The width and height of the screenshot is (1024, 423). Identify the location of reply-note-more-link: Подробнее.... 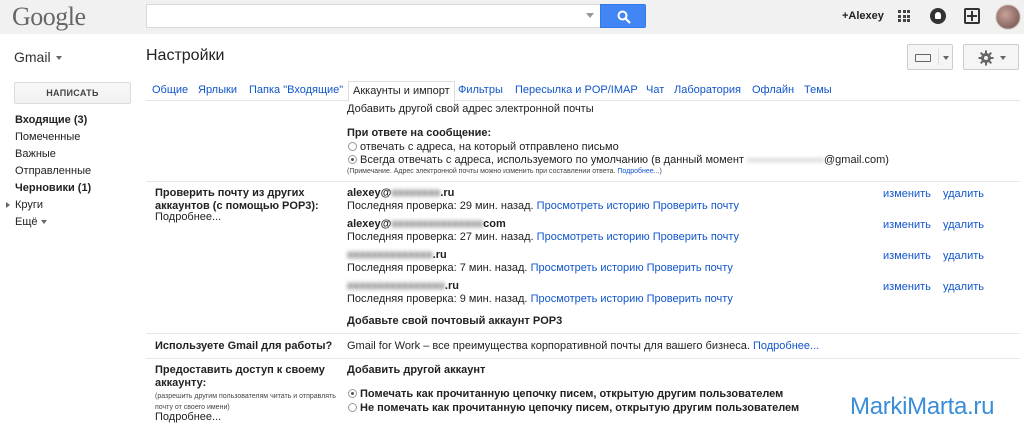
(638, 171).